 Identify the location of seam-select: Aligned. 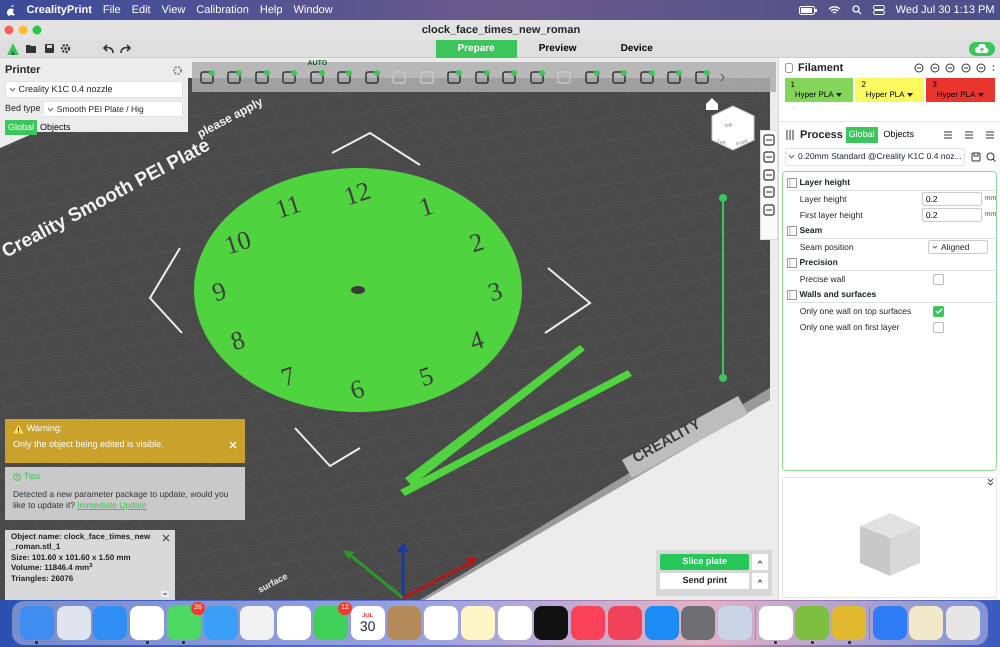
(958, 247).